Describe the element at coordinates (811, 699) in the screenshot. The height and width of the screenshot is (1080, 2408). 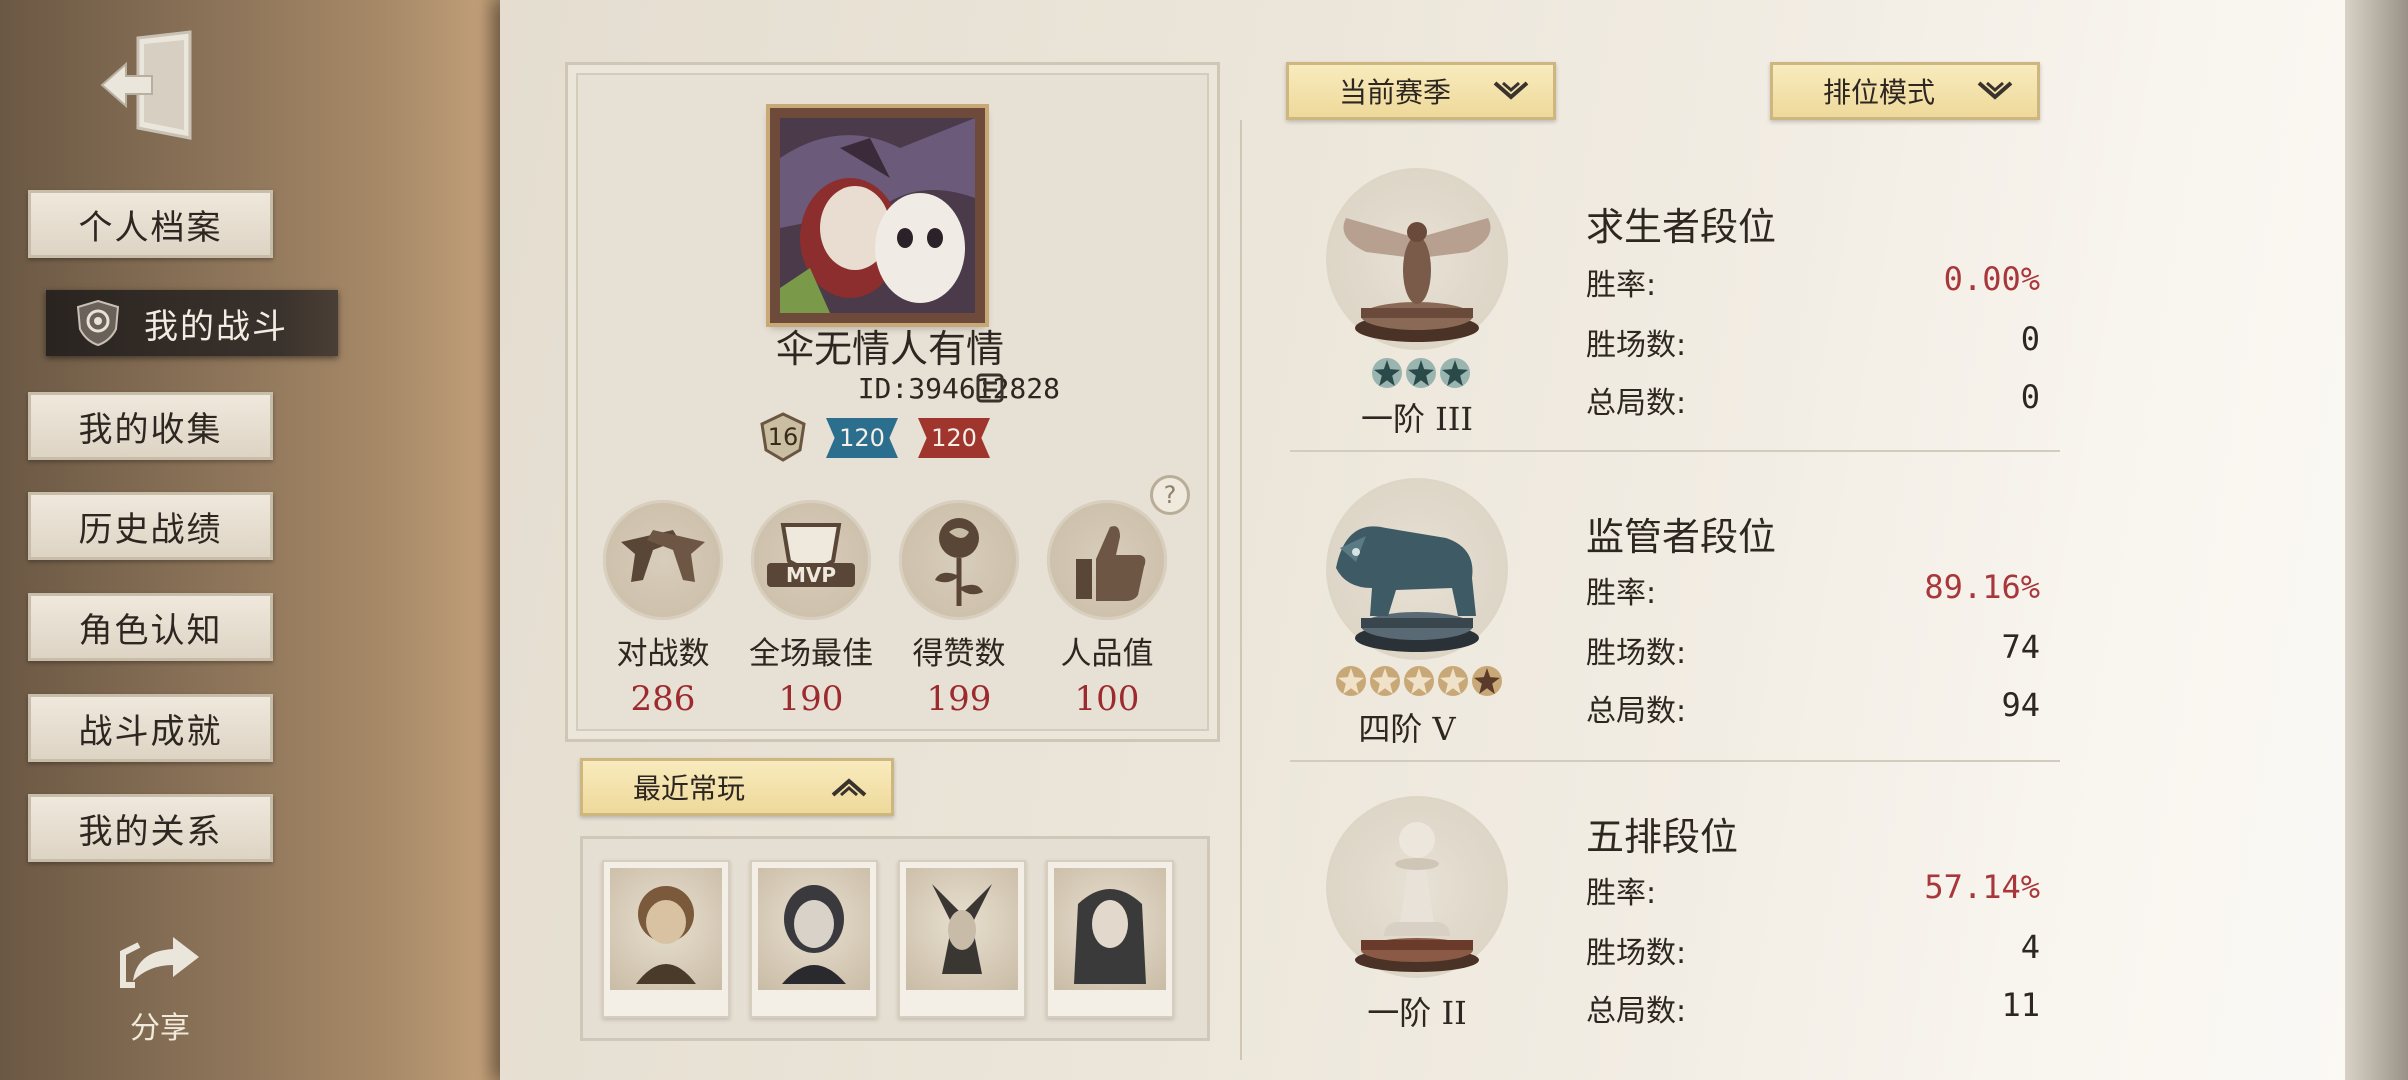
I see `stat-mvp-value: 190` at that location.